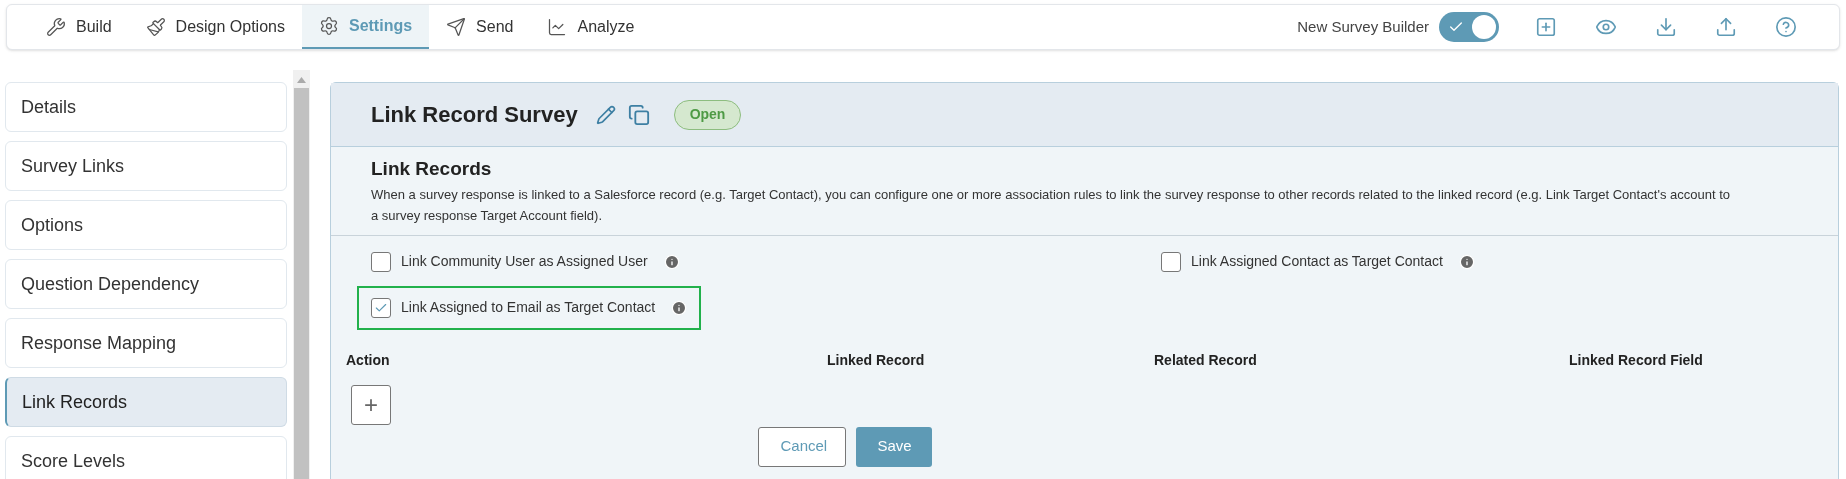 This screenshot has width=1846, height=479. Describe the element at coordinates (638, 114) in the screenshot. I see `copy-button` at that location.